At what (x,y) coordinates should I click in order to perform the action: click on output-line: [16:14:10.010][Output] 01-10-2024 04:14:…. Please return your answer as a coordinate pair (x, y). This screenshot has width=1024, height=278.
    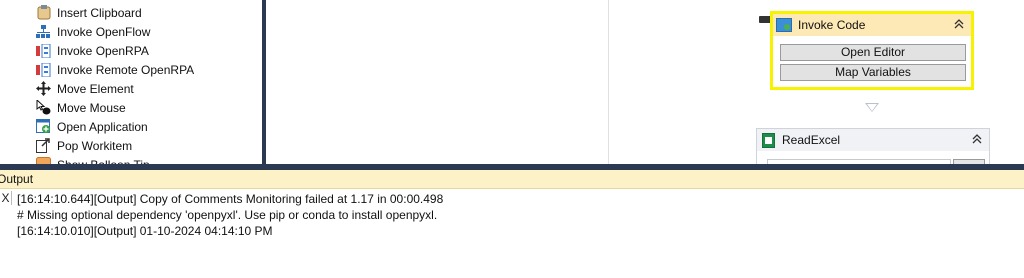
    Looking at the image, I should click on (145, 231).